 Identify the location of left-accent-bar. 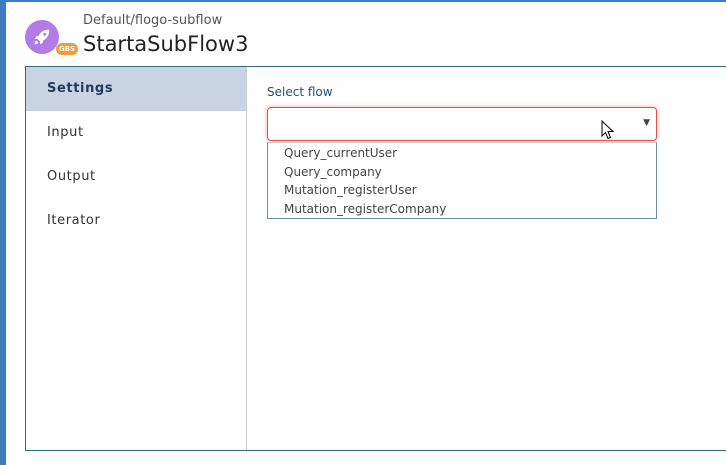
(3, 232).